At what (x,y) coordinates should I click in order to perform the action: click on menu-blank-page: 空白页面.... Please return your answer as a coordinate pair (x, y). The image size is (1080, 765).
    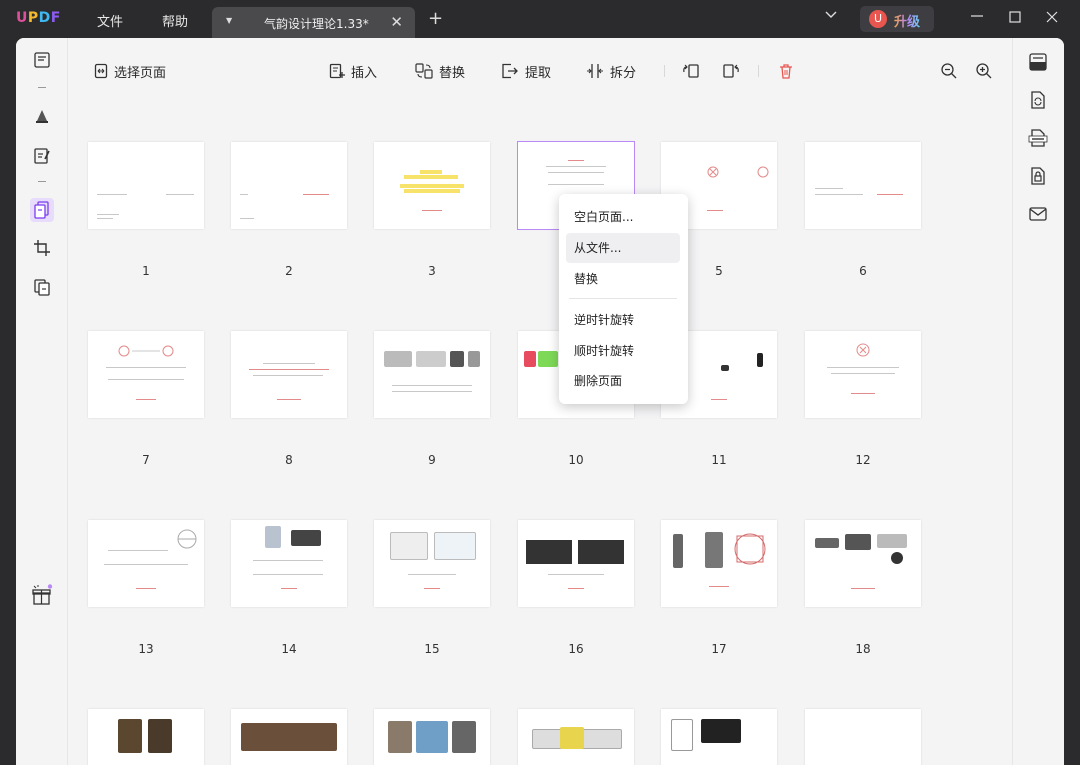
    Looking at the image, I should click on (623, 217).